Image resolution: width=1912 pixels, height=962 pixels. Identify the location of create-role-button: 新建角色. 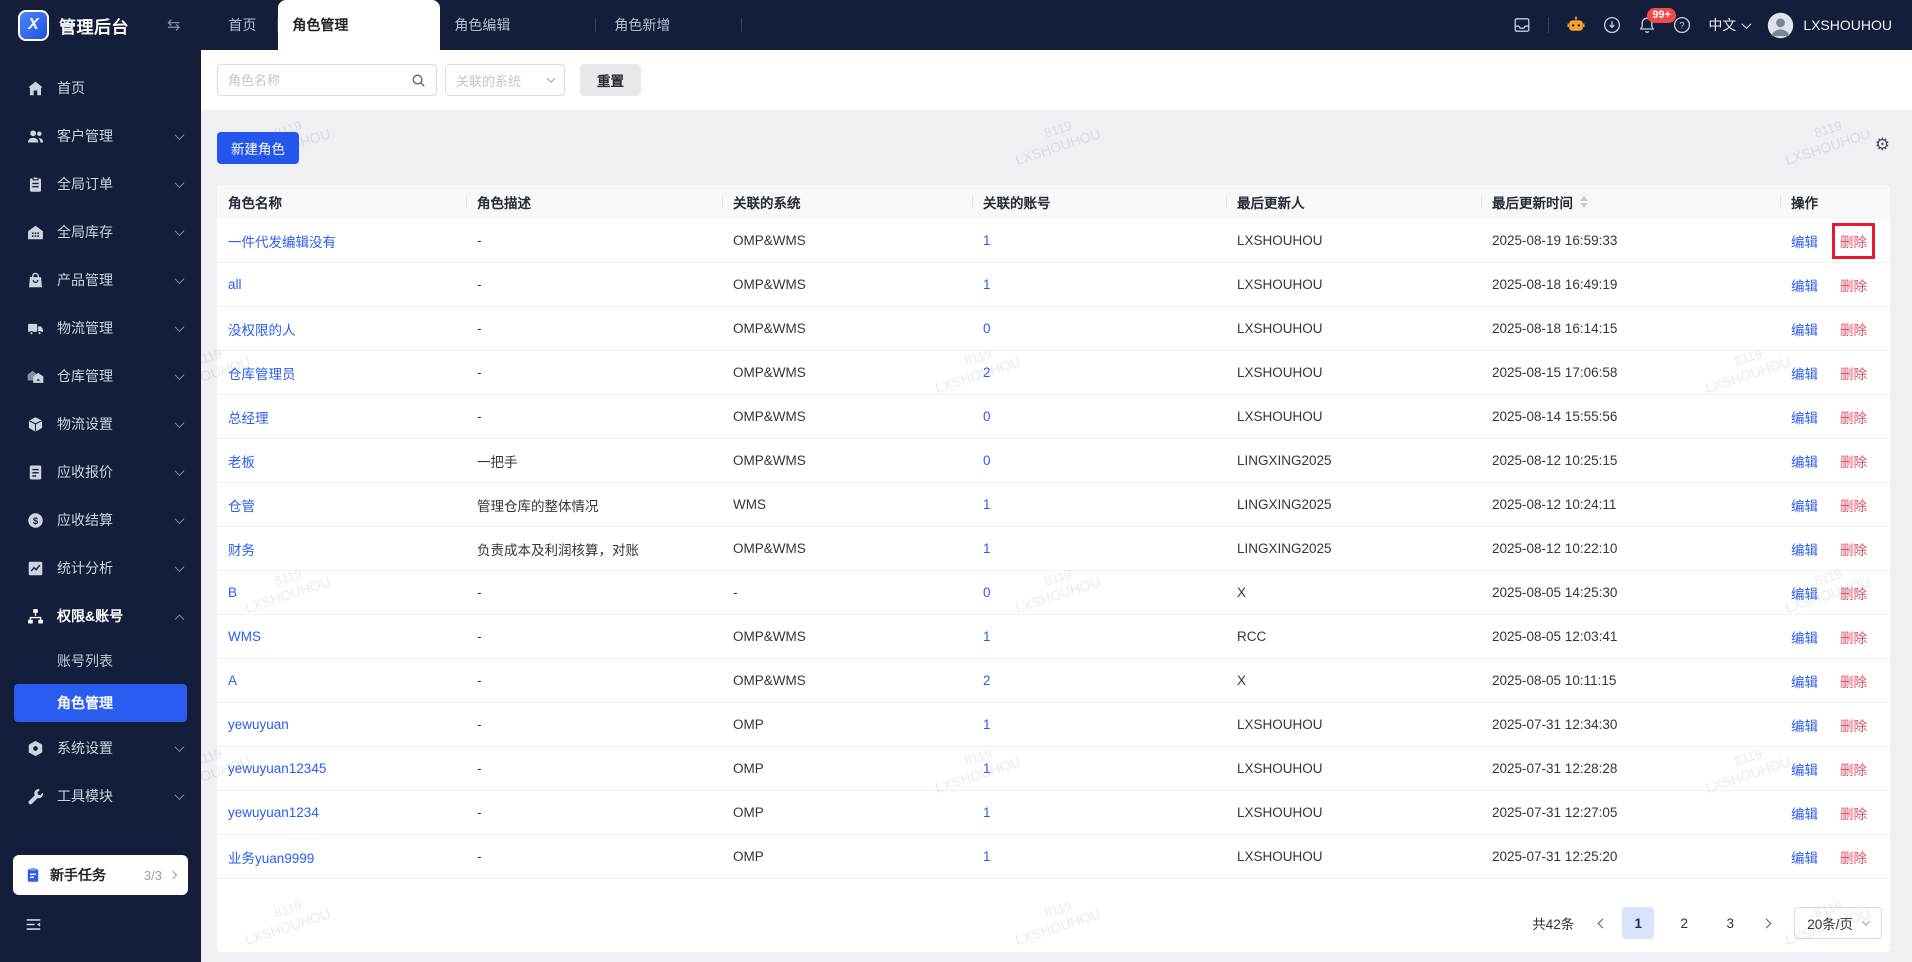
(258, 148).